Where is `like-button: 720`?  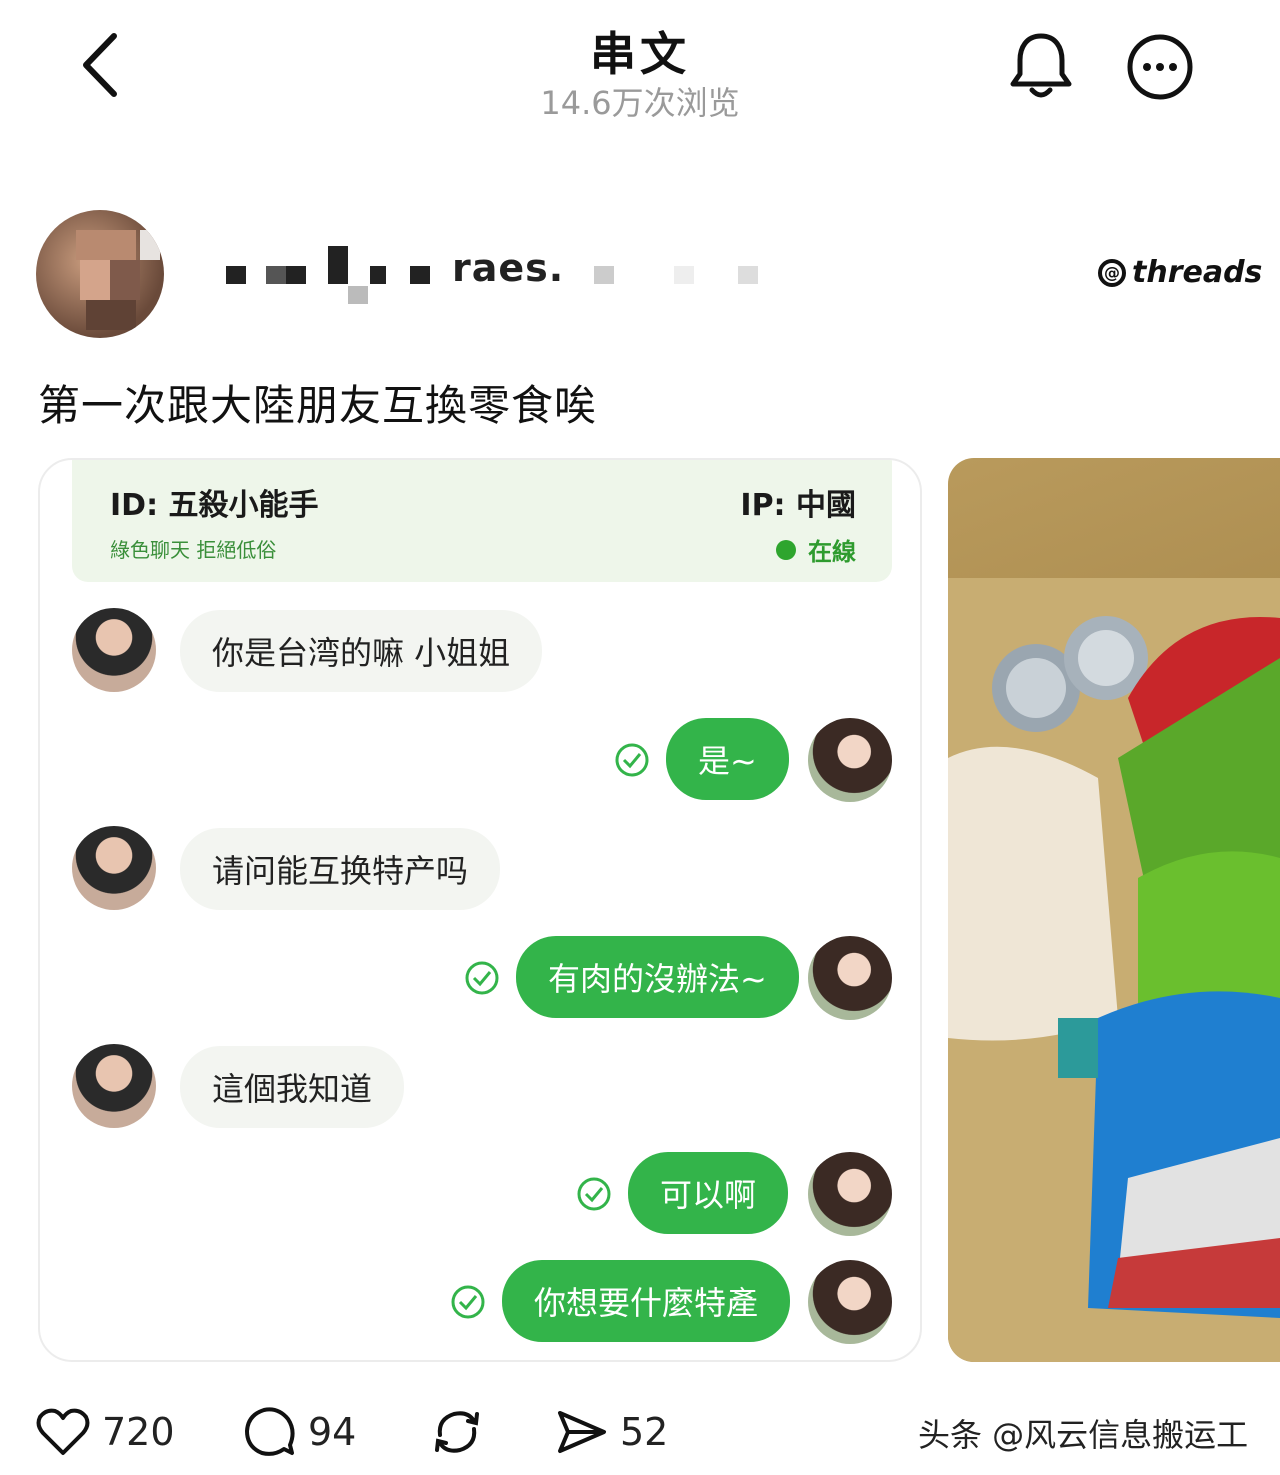 like-button: 720 is located at coordinates (105, 1432).